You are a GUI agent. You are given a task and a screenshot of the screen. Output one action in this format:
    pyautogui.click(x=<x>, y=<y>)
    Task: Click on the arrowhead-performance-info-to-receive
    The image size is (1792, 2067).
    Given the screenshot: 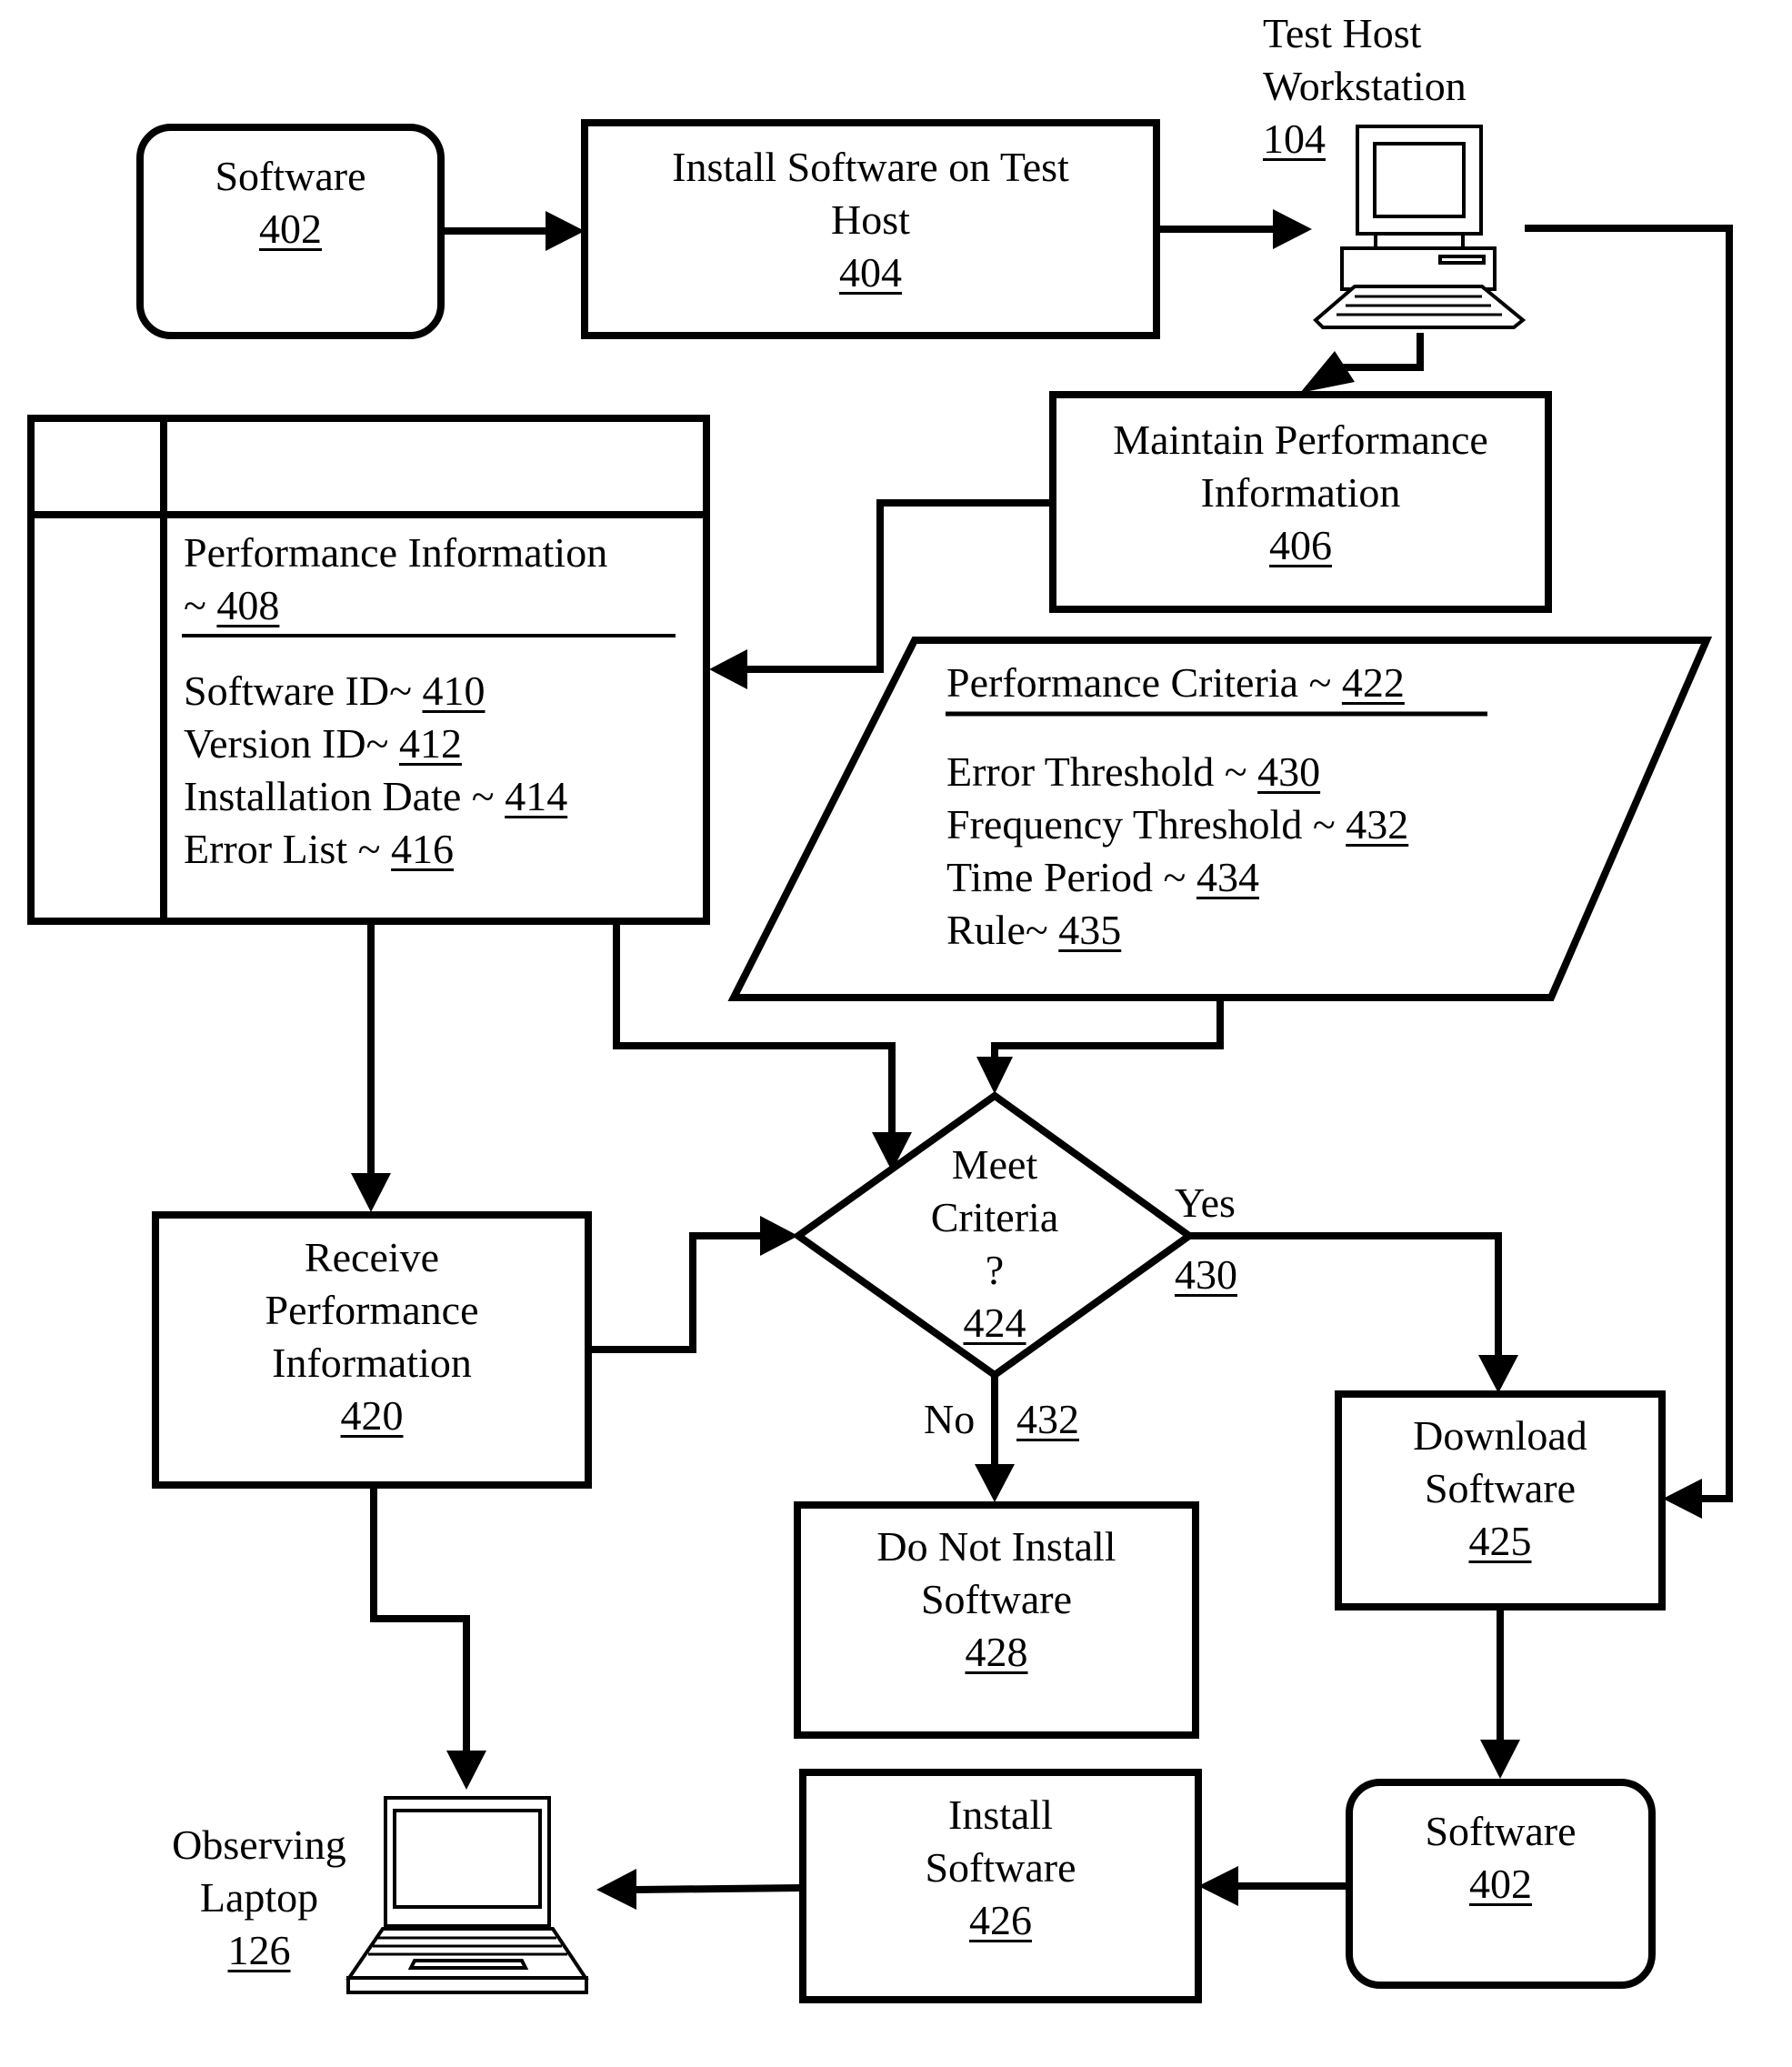 What is the action you would take?
    pyautogui.click(x=371, y=1192)
    